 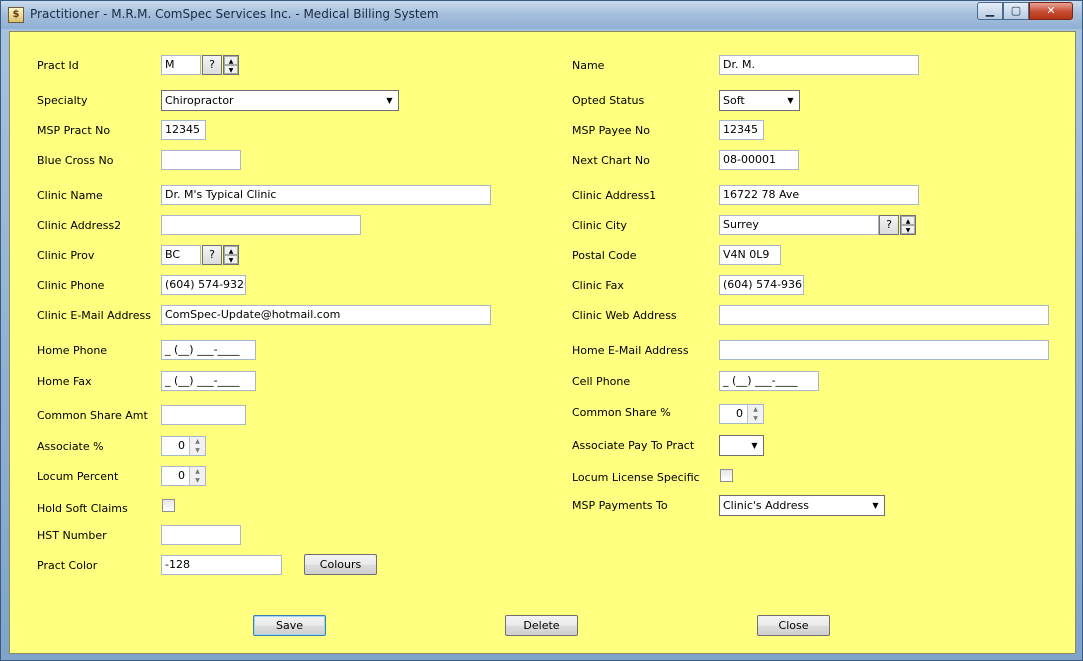 What do you see at coordinates (599, 225) in the screenshot?
I see `clinic-city-label: Clinic City` at bounding box center [599, 225].